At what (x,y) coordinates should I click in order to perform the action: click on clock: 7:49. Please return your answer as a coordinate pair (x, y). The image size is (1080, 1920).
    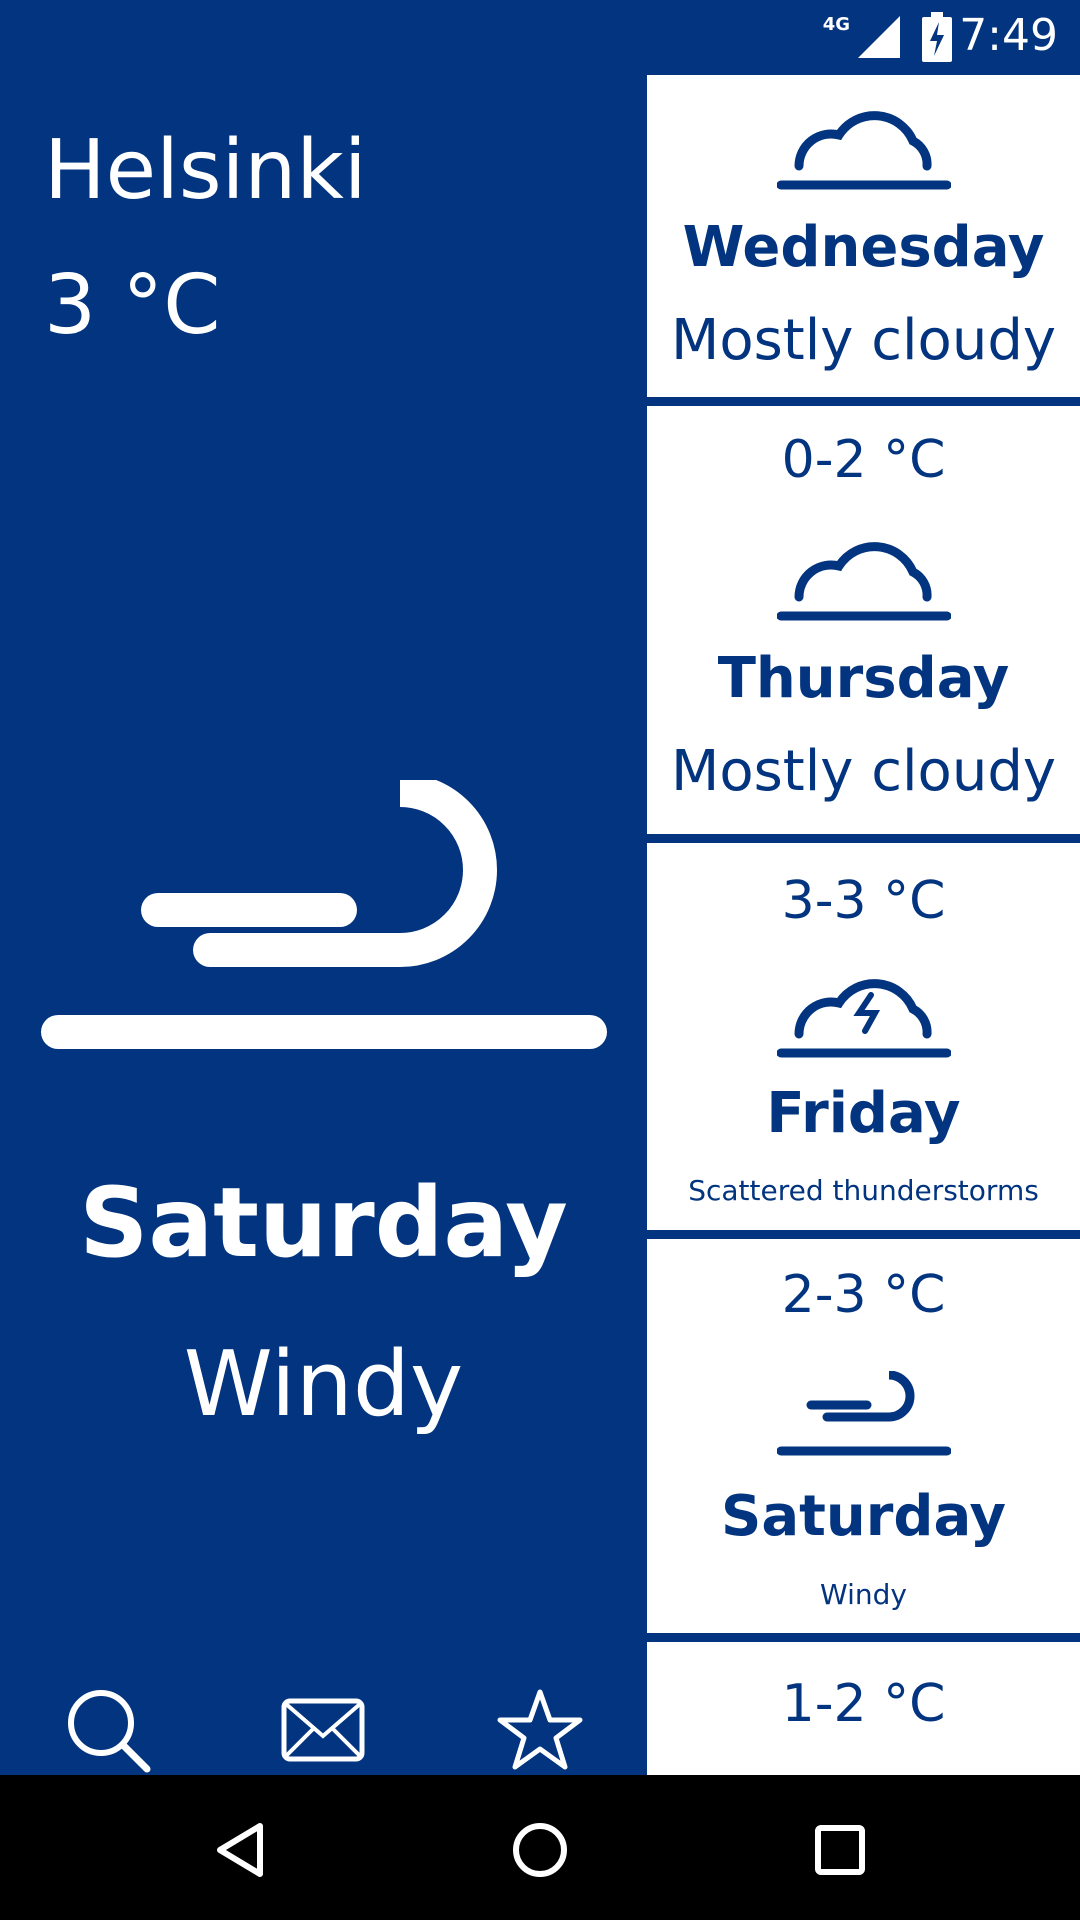
    Looking at the image, I should click on (1008, 35).